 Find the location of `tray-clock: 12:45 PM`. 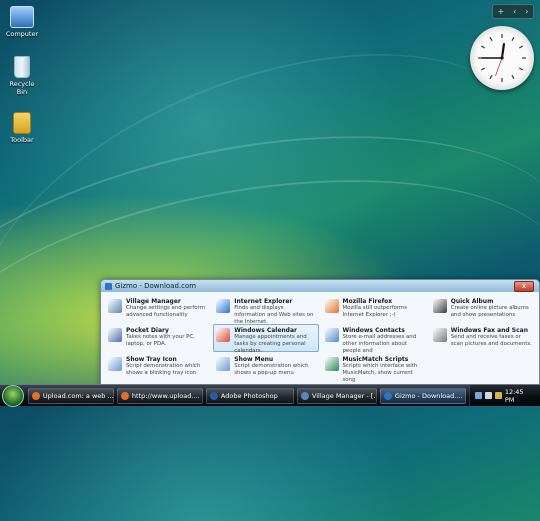

tray-clock: 12:45 PM is located at coordinates (520, 396).